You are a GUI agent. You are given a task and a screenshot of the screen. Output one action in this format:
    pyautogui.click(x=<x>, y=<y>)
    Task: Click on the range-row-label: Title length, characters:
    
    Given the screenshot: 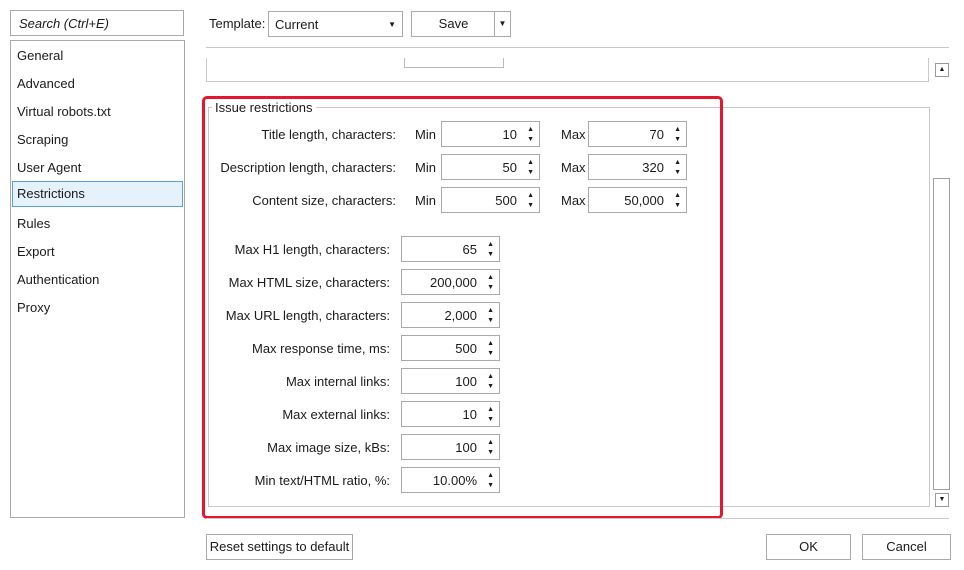 What is the action you would take?
    pyautogui.click(x=328, y=134)
    